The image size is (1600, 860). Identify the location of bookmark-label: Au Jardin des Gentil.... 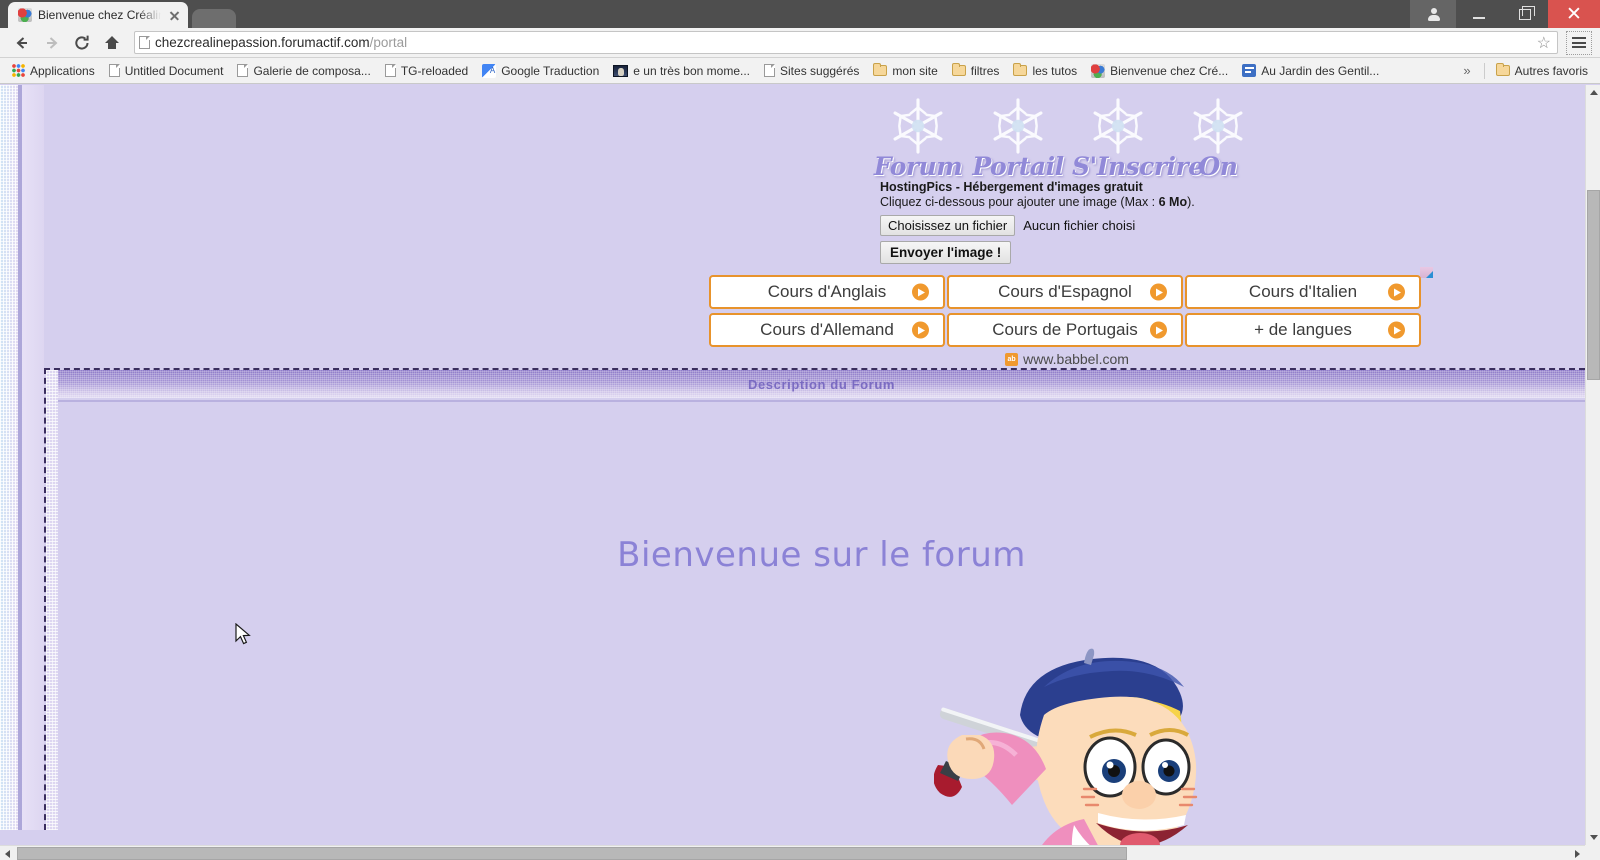
(1320, 70).